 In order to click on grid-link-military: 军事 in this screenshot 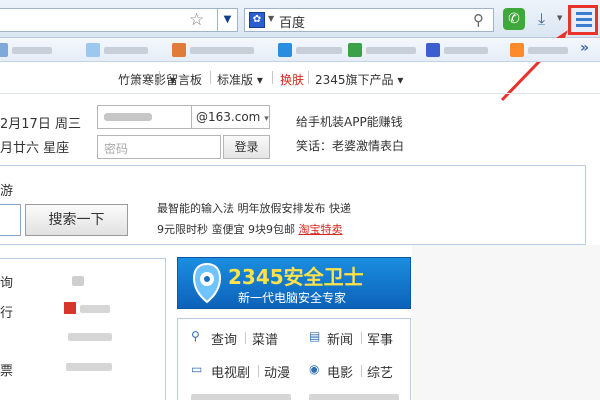, I will do `click(380, 338)`.